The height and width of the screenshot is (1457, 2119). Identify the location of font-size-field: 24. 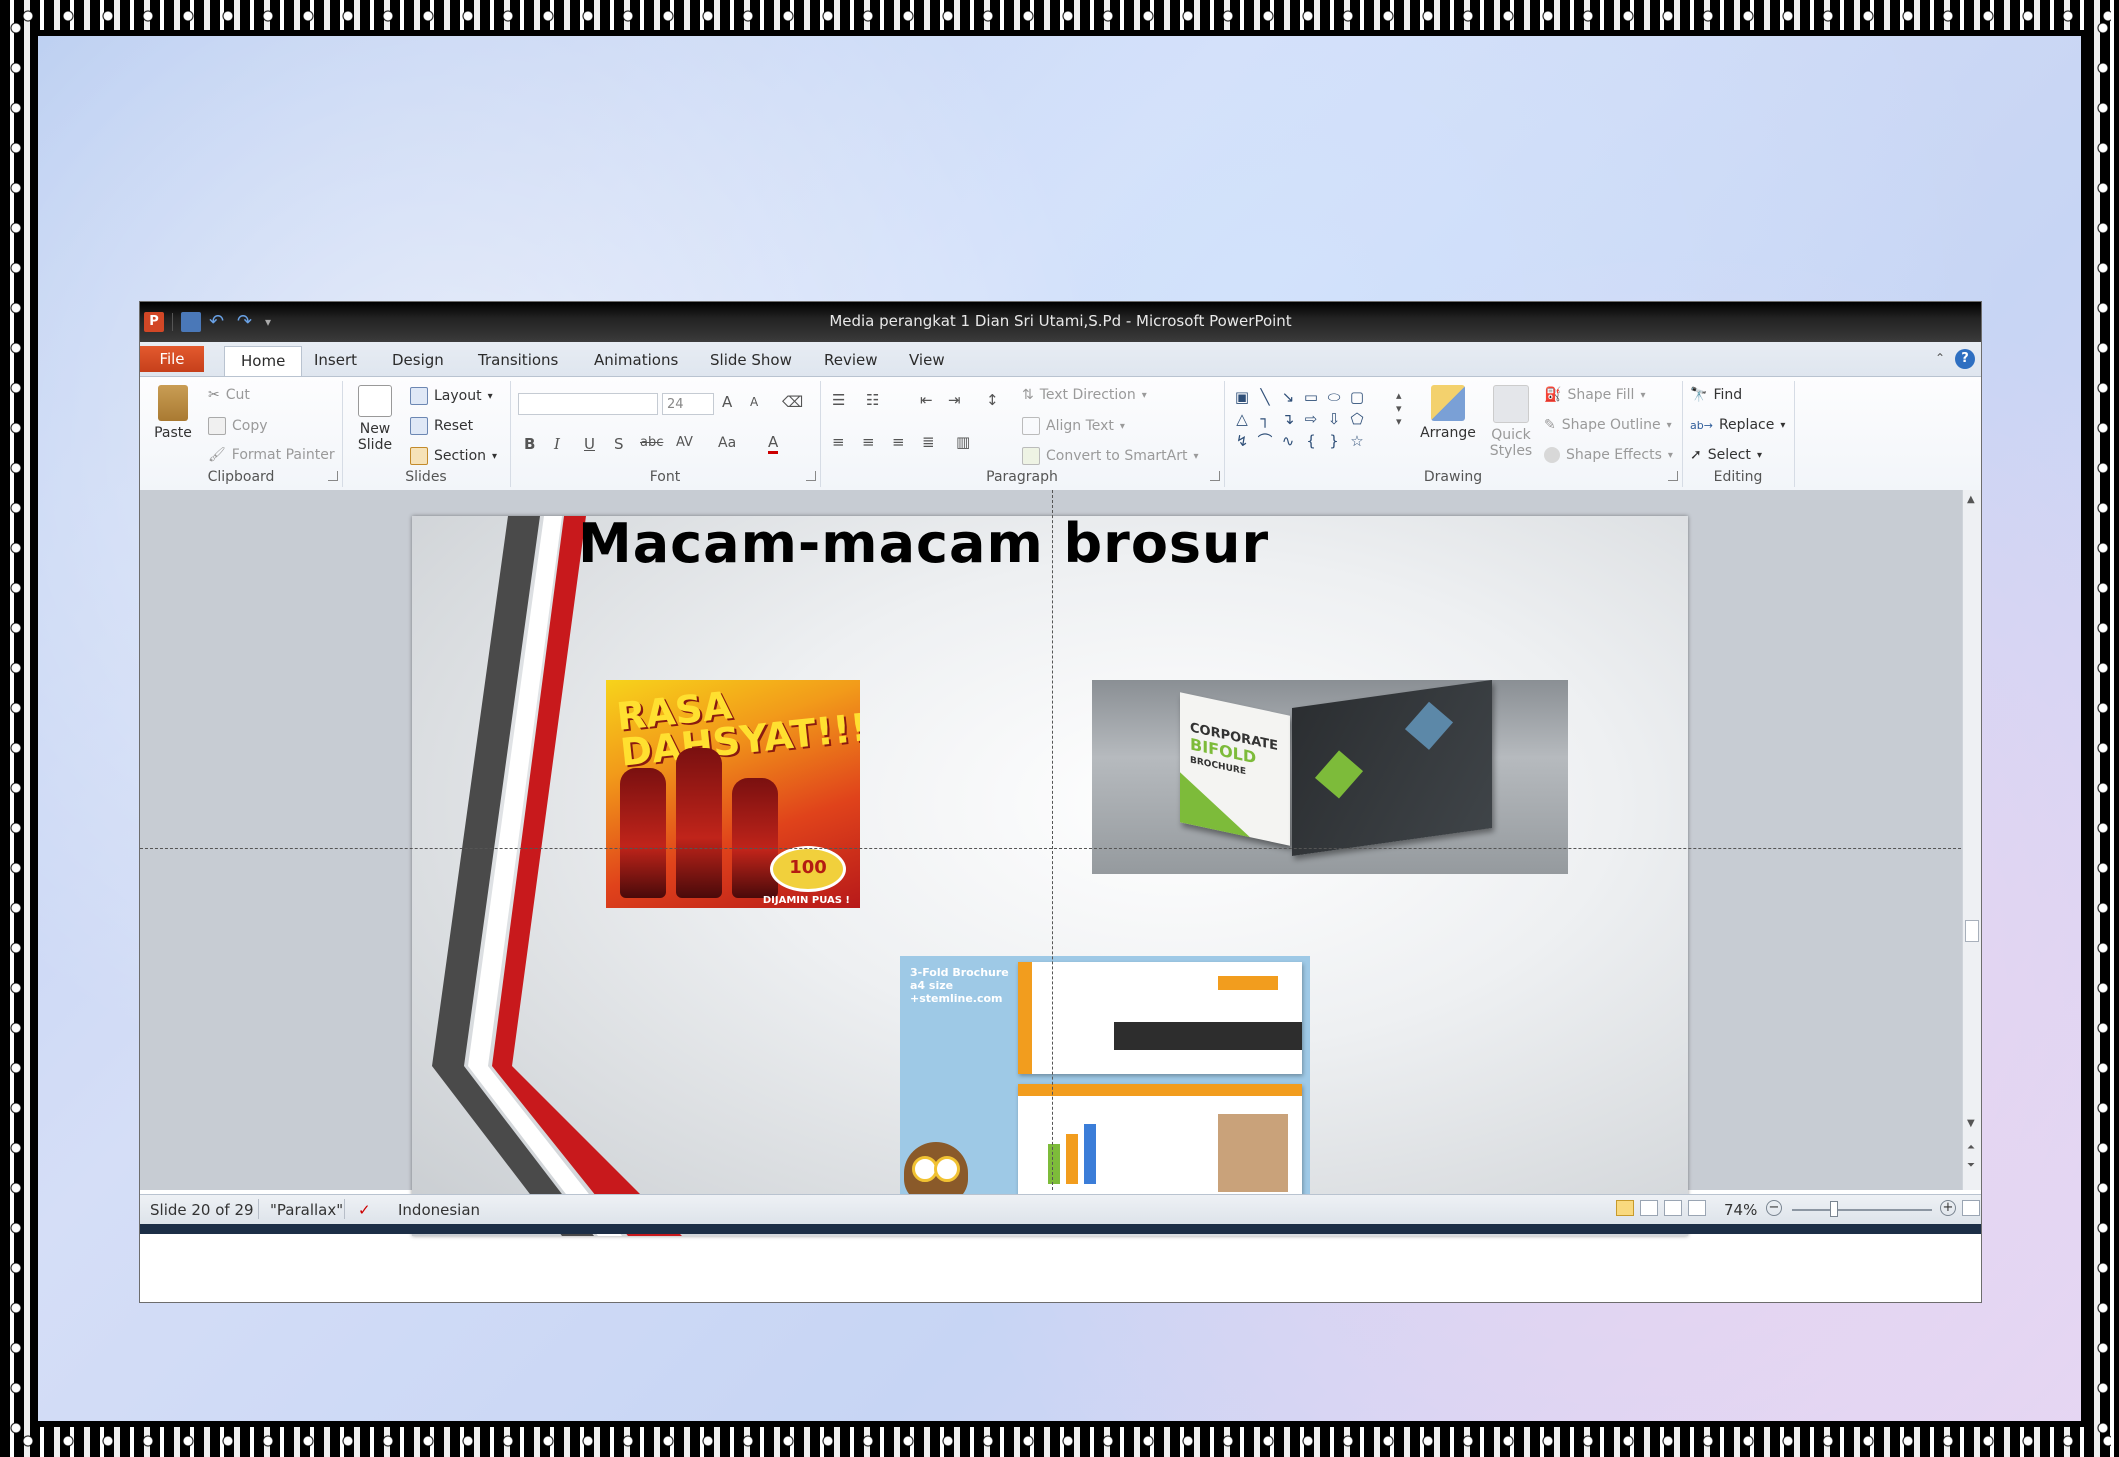
(688, 404).